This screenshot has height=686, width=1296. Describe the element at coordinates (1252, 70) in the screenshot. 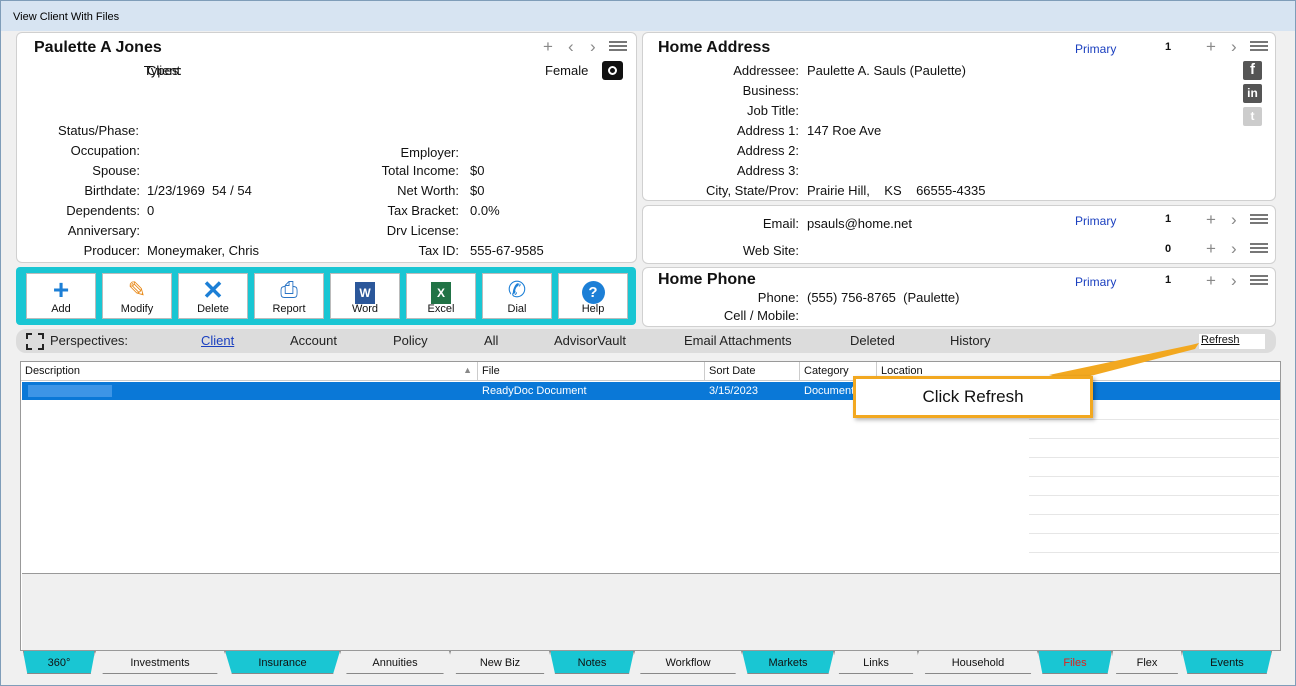

I see `facebook-icon: f` at that location.